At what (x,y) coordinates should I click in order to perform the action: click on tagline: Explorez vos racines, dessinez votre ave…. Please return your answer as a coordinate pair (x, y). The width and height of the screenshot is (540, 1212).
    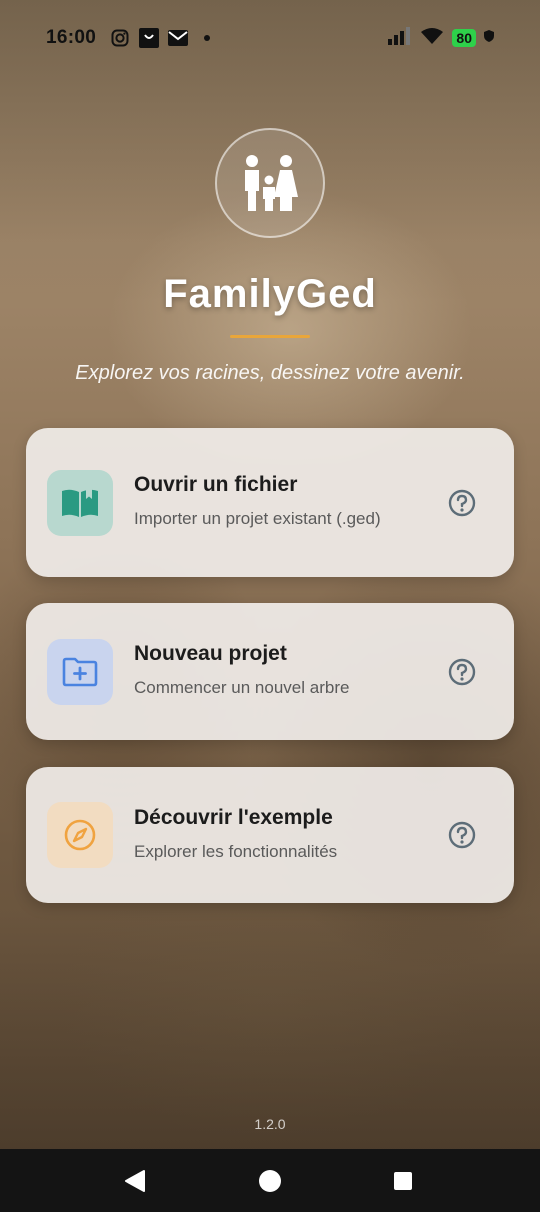
    Looking at the image, I should click on (270, 373).